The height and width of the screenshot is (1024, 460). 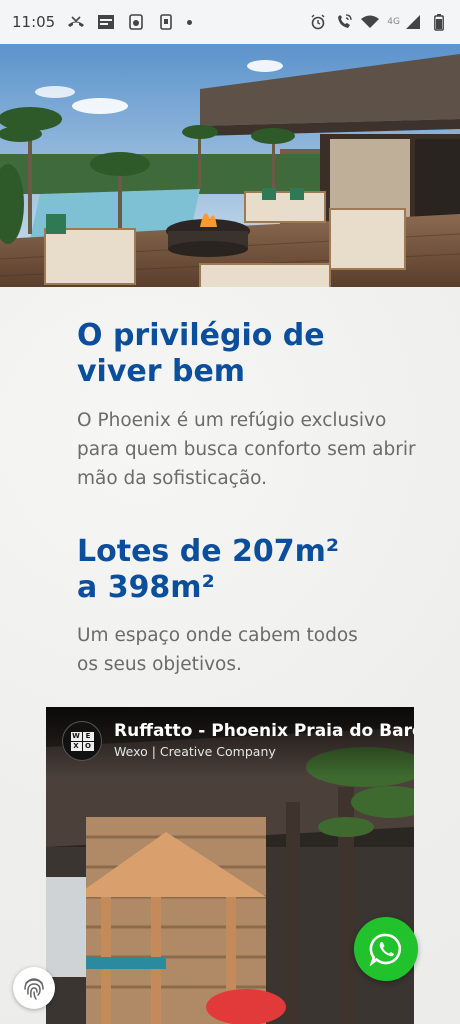 What do you see at coordinates (76, 736) in the screenshot?
I see `logo-letter: W` at bounding box center [76, 736].